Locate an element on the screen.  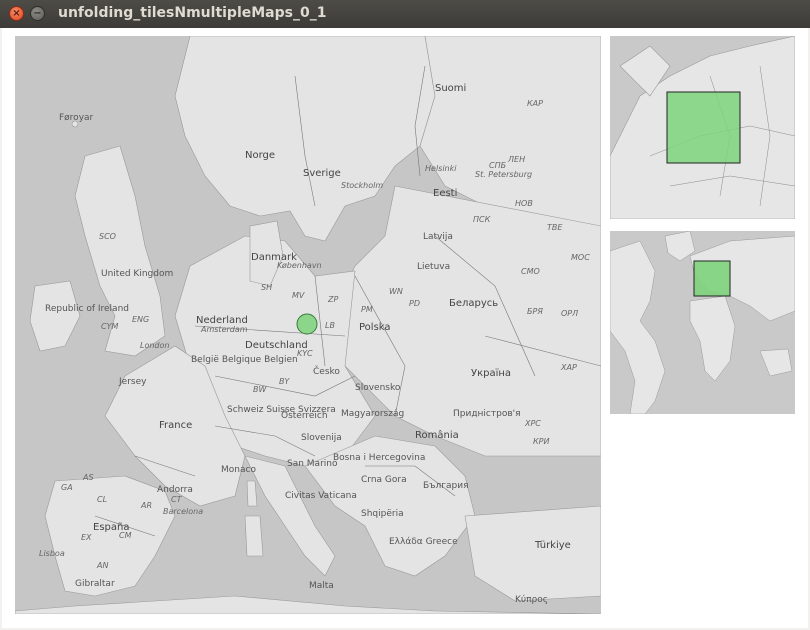
map-label: GA is located at coordinates (67, 487).